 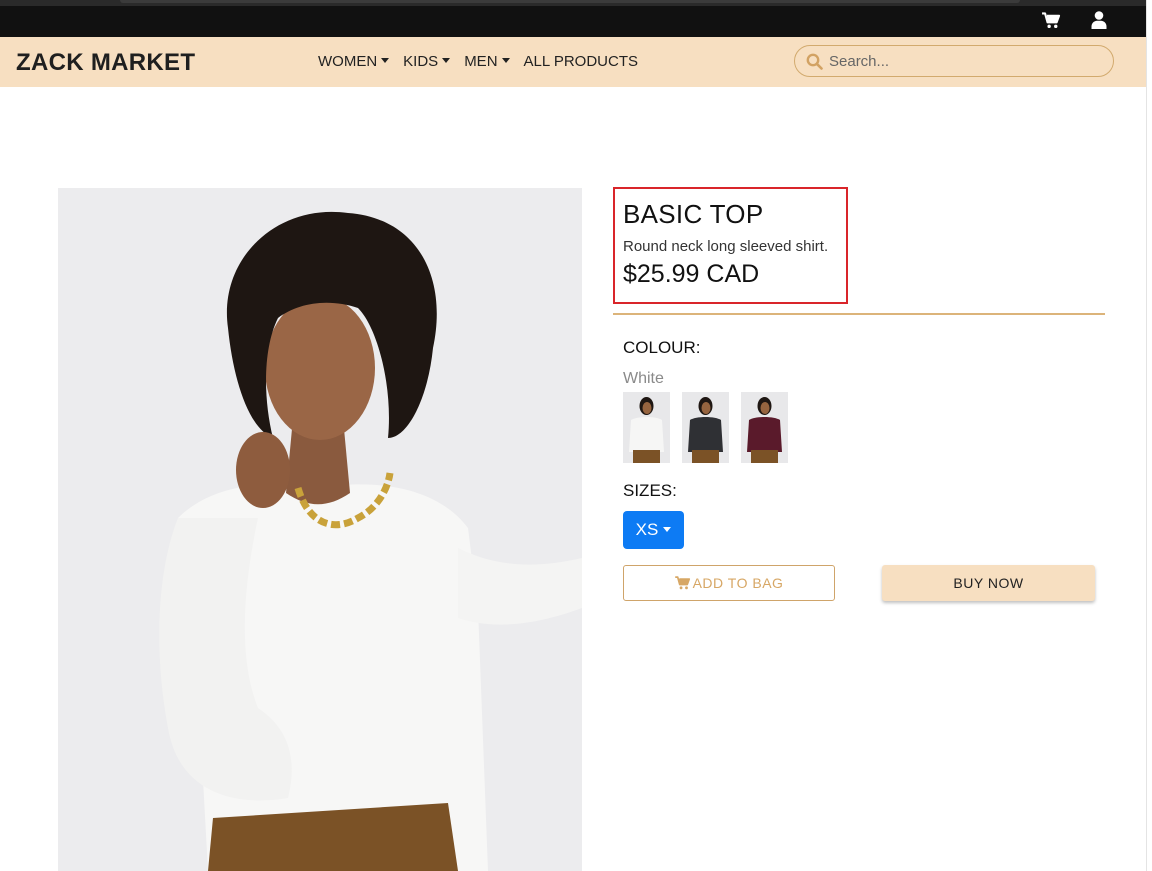 What do you see at coordinates (662, 347) in the screenshot?
I see `colour-label: COLOUR:` at bounding box center [662, 347].